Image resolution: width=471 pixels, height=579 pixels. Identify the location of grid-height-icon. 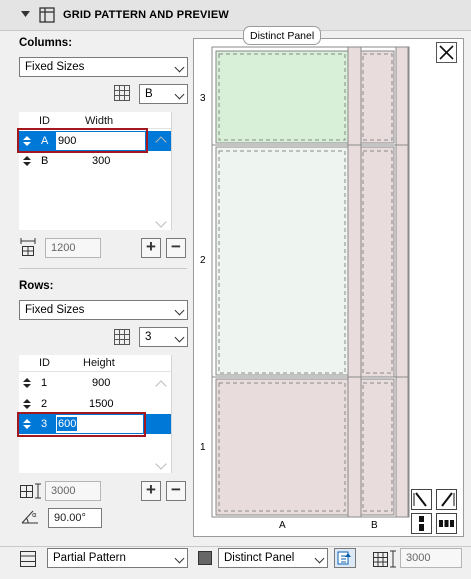
(384, 559).